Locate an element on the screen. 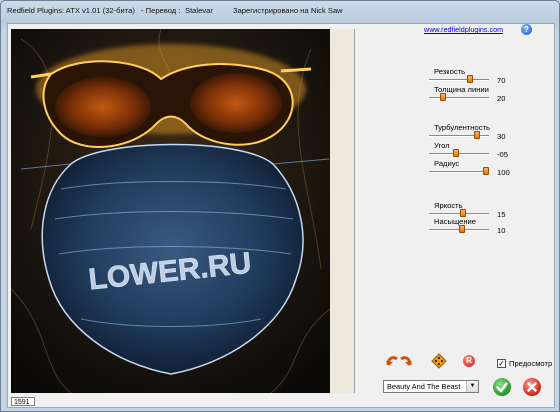  param-value: 15 is located at coordinates (501, 214).